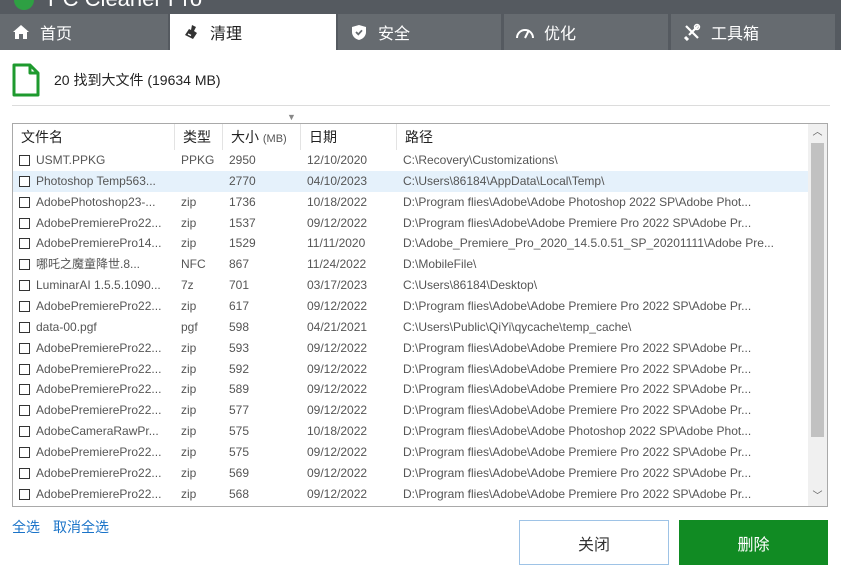  What do you see at coordinates (239, 285) in the screenshot?
I see `file-size: 701` at bounding box center [239, 285].